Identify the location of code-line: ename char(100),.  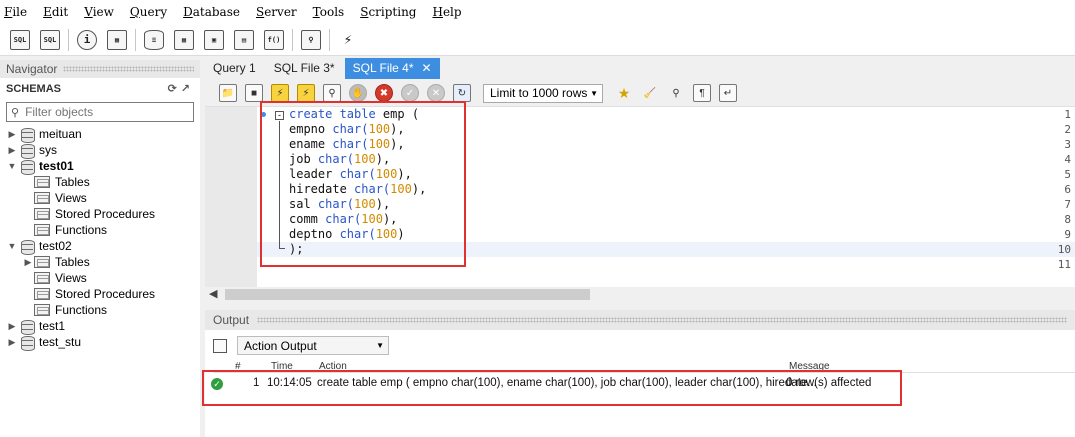
(347, 144).